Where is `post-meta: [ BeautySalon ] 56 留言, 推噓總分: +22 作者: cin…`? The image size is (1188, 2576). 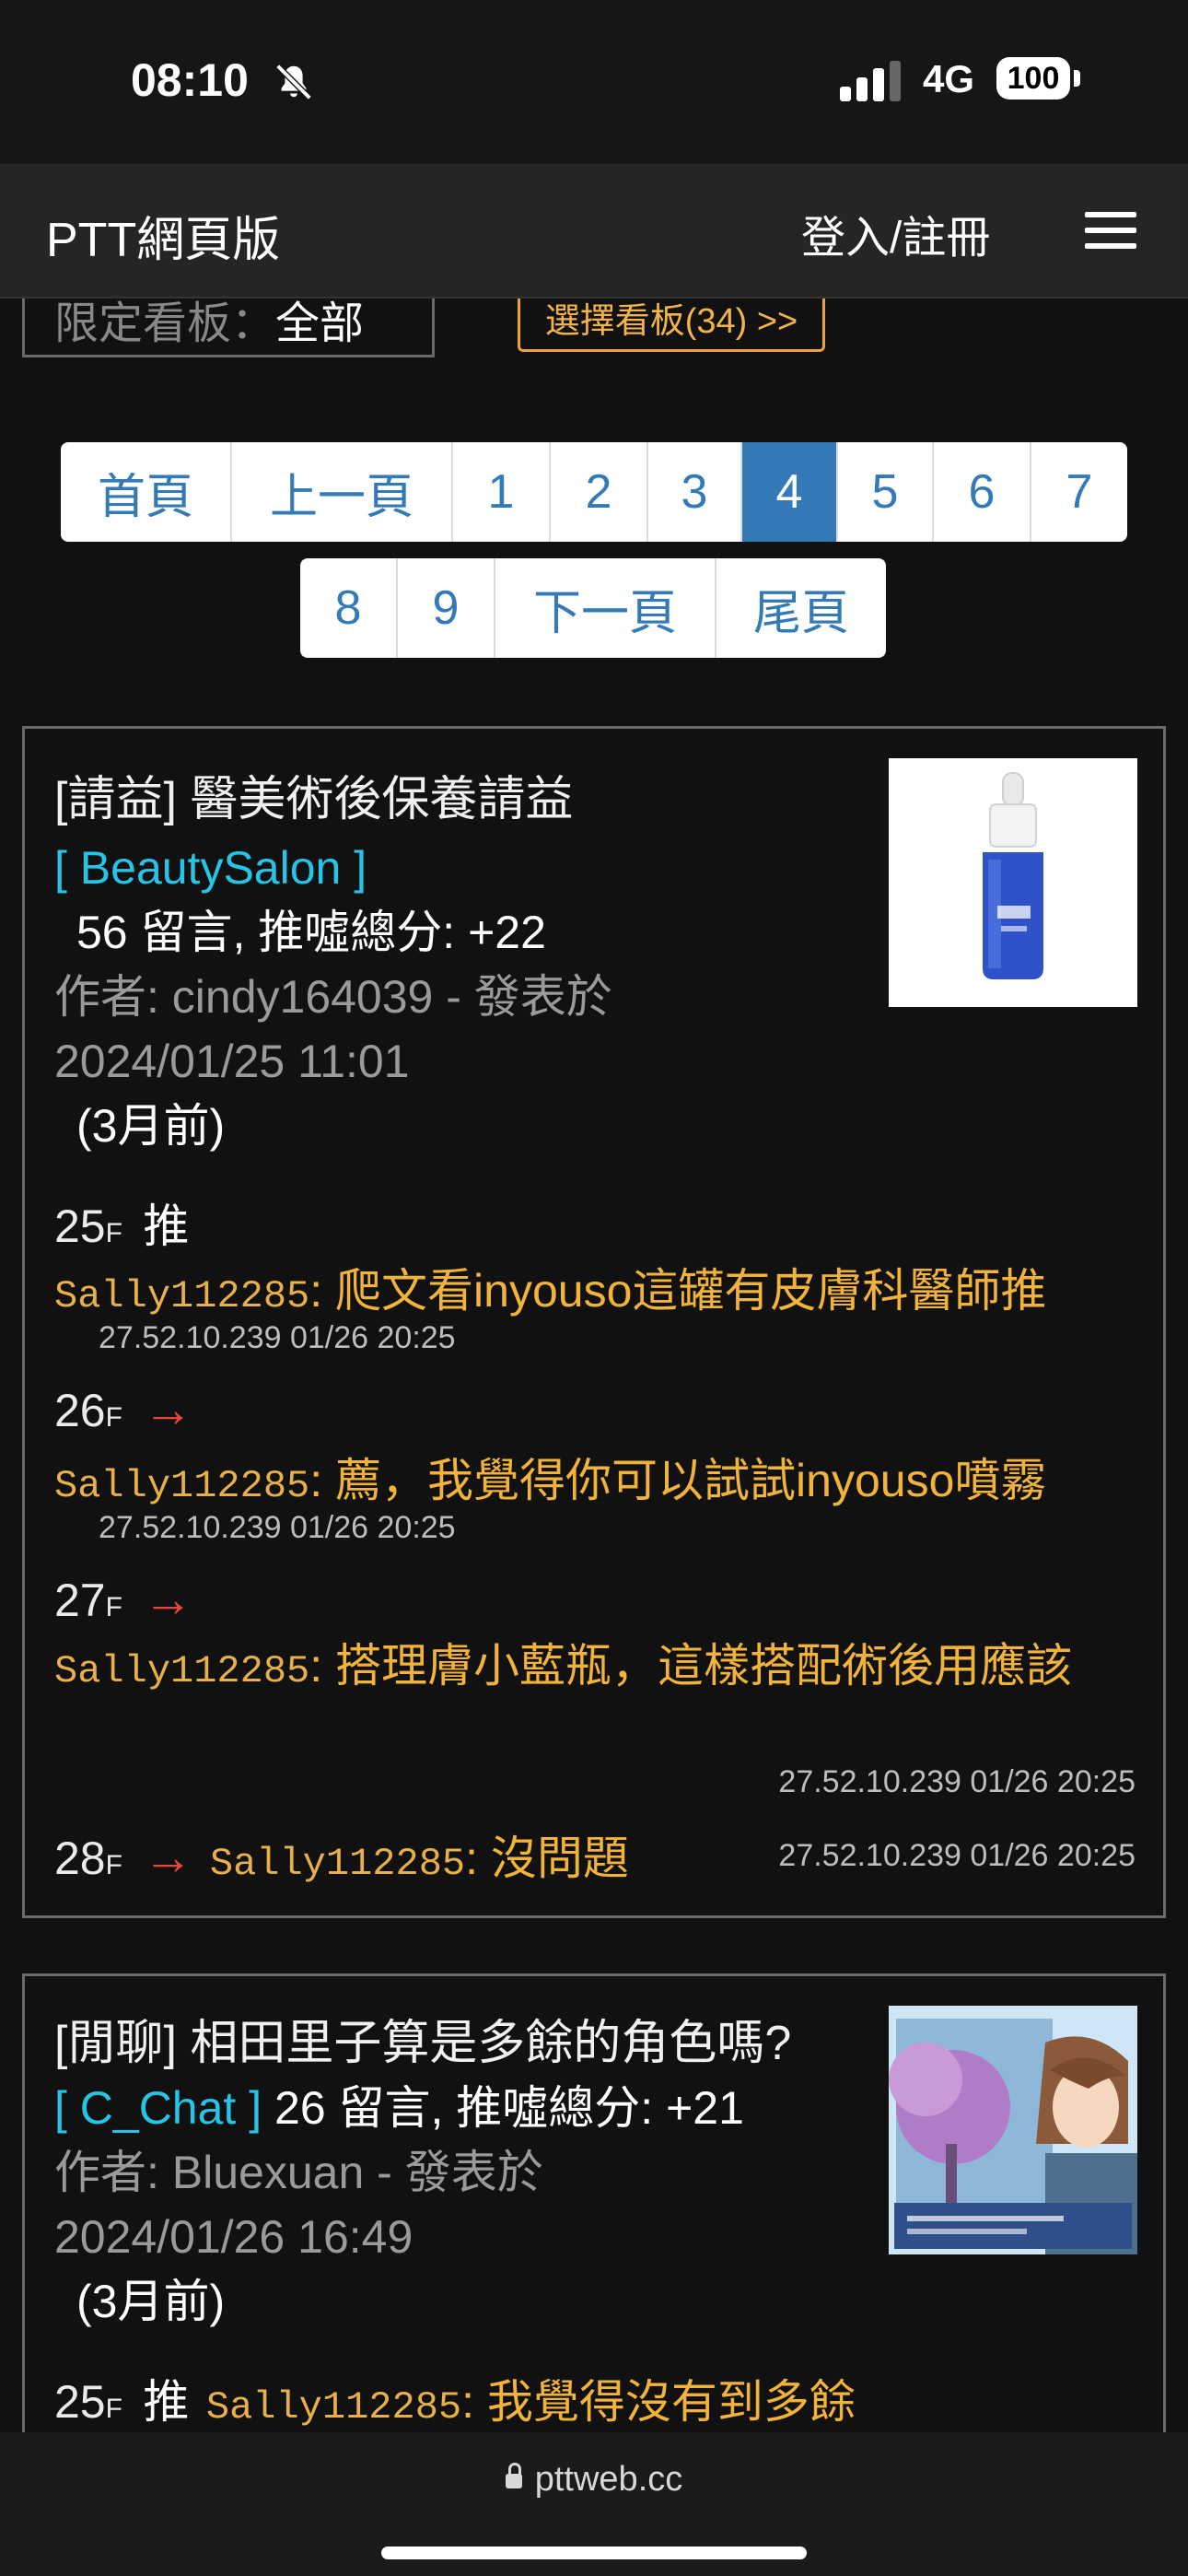
post-meta: [ BeautySalon ] 56 留言, 推噓總分: +22 作者: cin… is located at coordinates (459, 997).